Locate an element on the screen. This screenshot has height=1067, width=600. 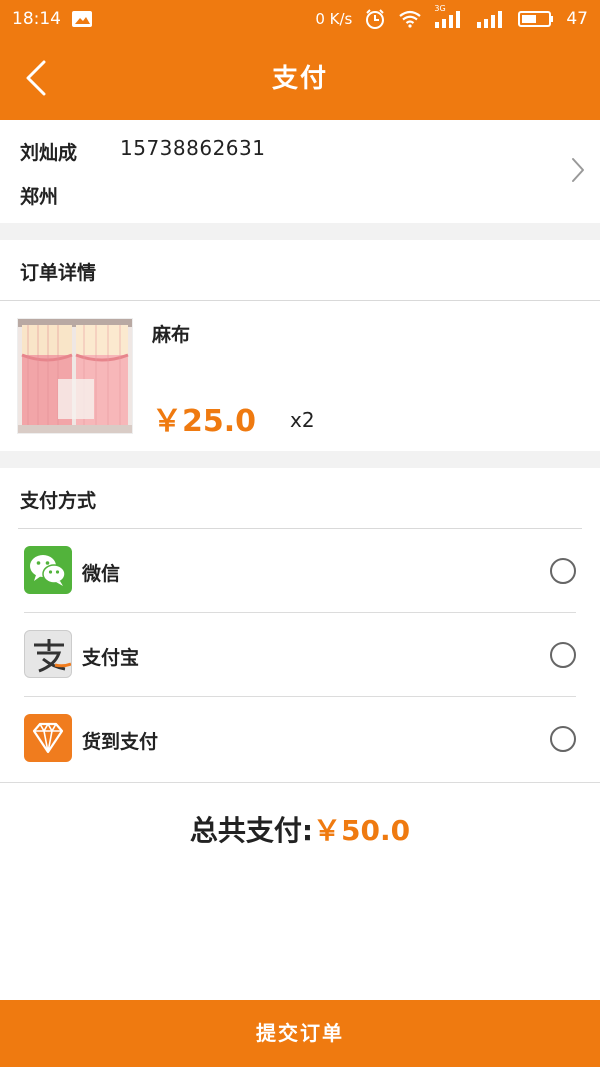
payment-option-cod: 货到支付 is located at coordinates (300, 739).